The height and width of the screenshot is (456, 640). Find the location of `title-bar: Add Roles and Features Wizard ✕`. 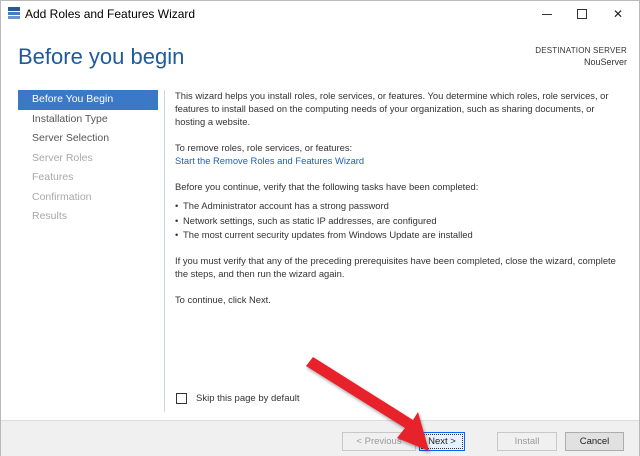

title-bar: Add Roles and Features Wizard ✕ is located at coordinates (320, 14).